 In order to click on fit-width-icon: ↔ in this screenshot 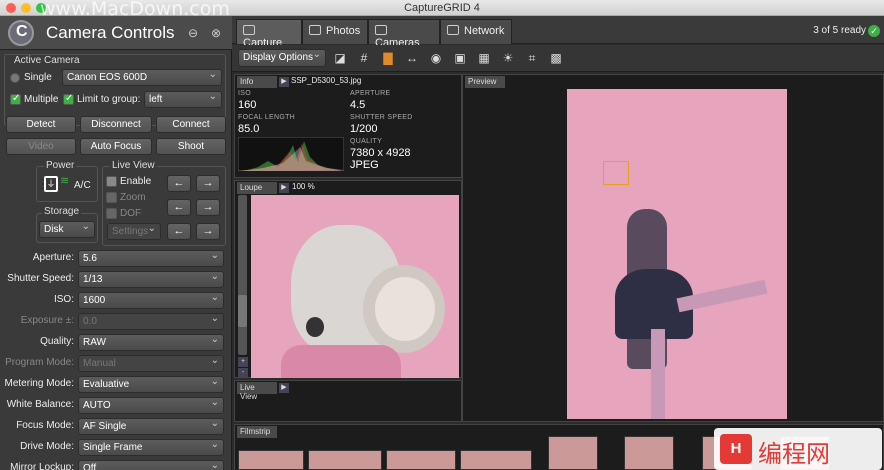, I will do `click(412, 58)`.